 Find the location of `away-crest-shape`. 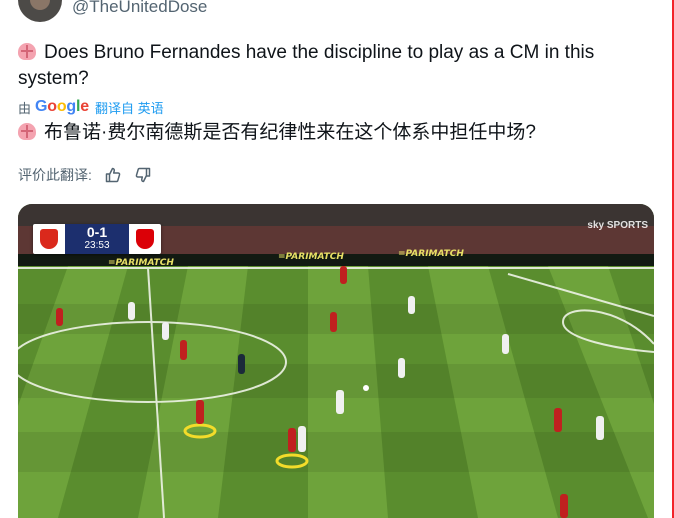

away-crest-shape is located at coordinates (145, 239).